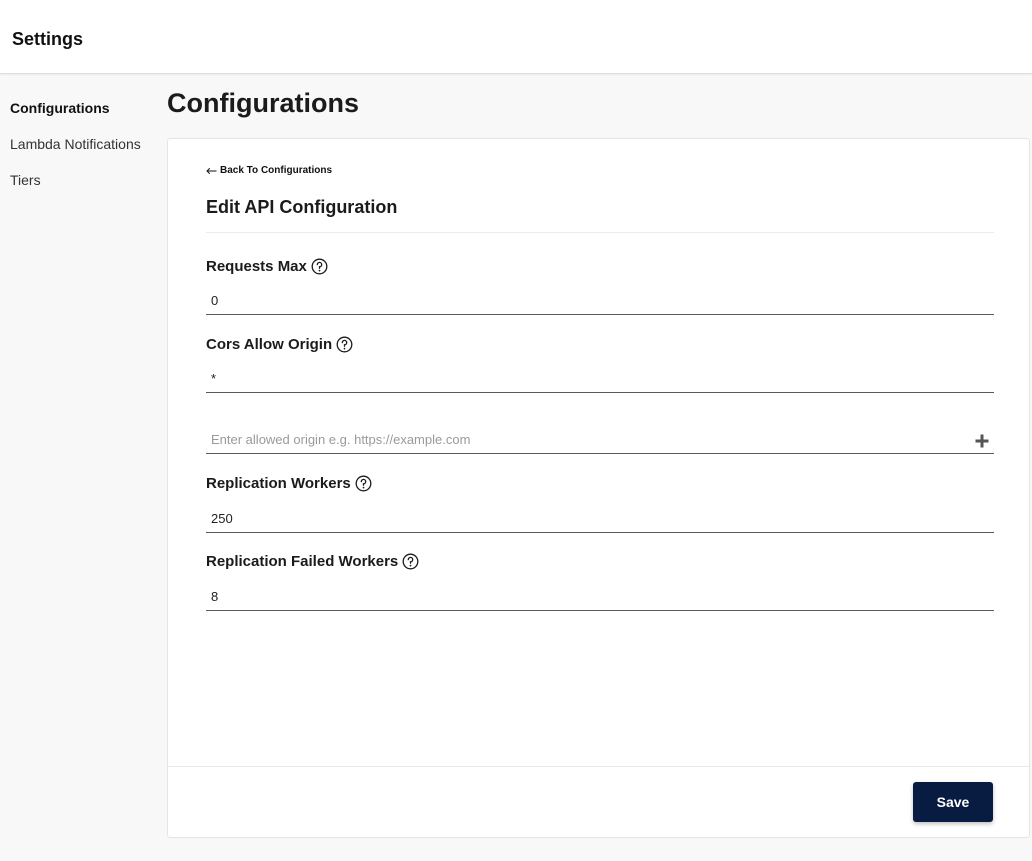 This screenshot has width=1032, height=861. What do you see at coordinates (600, 232) in the screenshot?
I see `divider` at bounding box center [600, 232].